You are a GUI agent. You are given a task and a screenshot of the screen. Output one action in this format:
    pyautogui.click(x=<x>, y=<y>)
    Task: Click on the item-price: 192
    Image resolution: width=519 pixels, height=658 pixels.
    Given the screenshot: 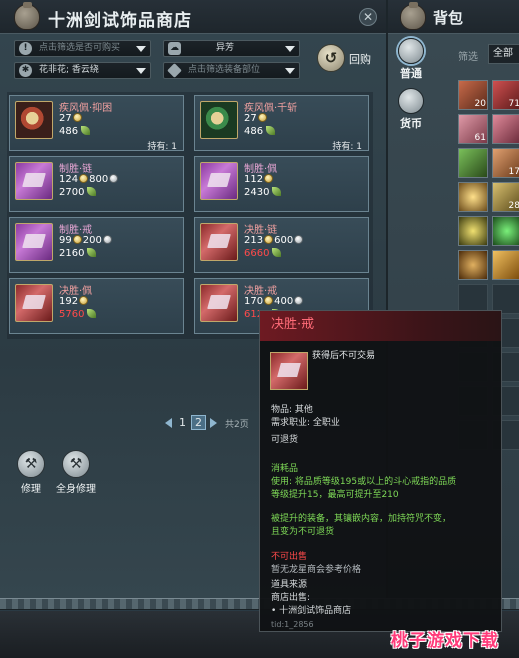 What is the action you would take?
    pyautogui.click(x=74, y=301)
    